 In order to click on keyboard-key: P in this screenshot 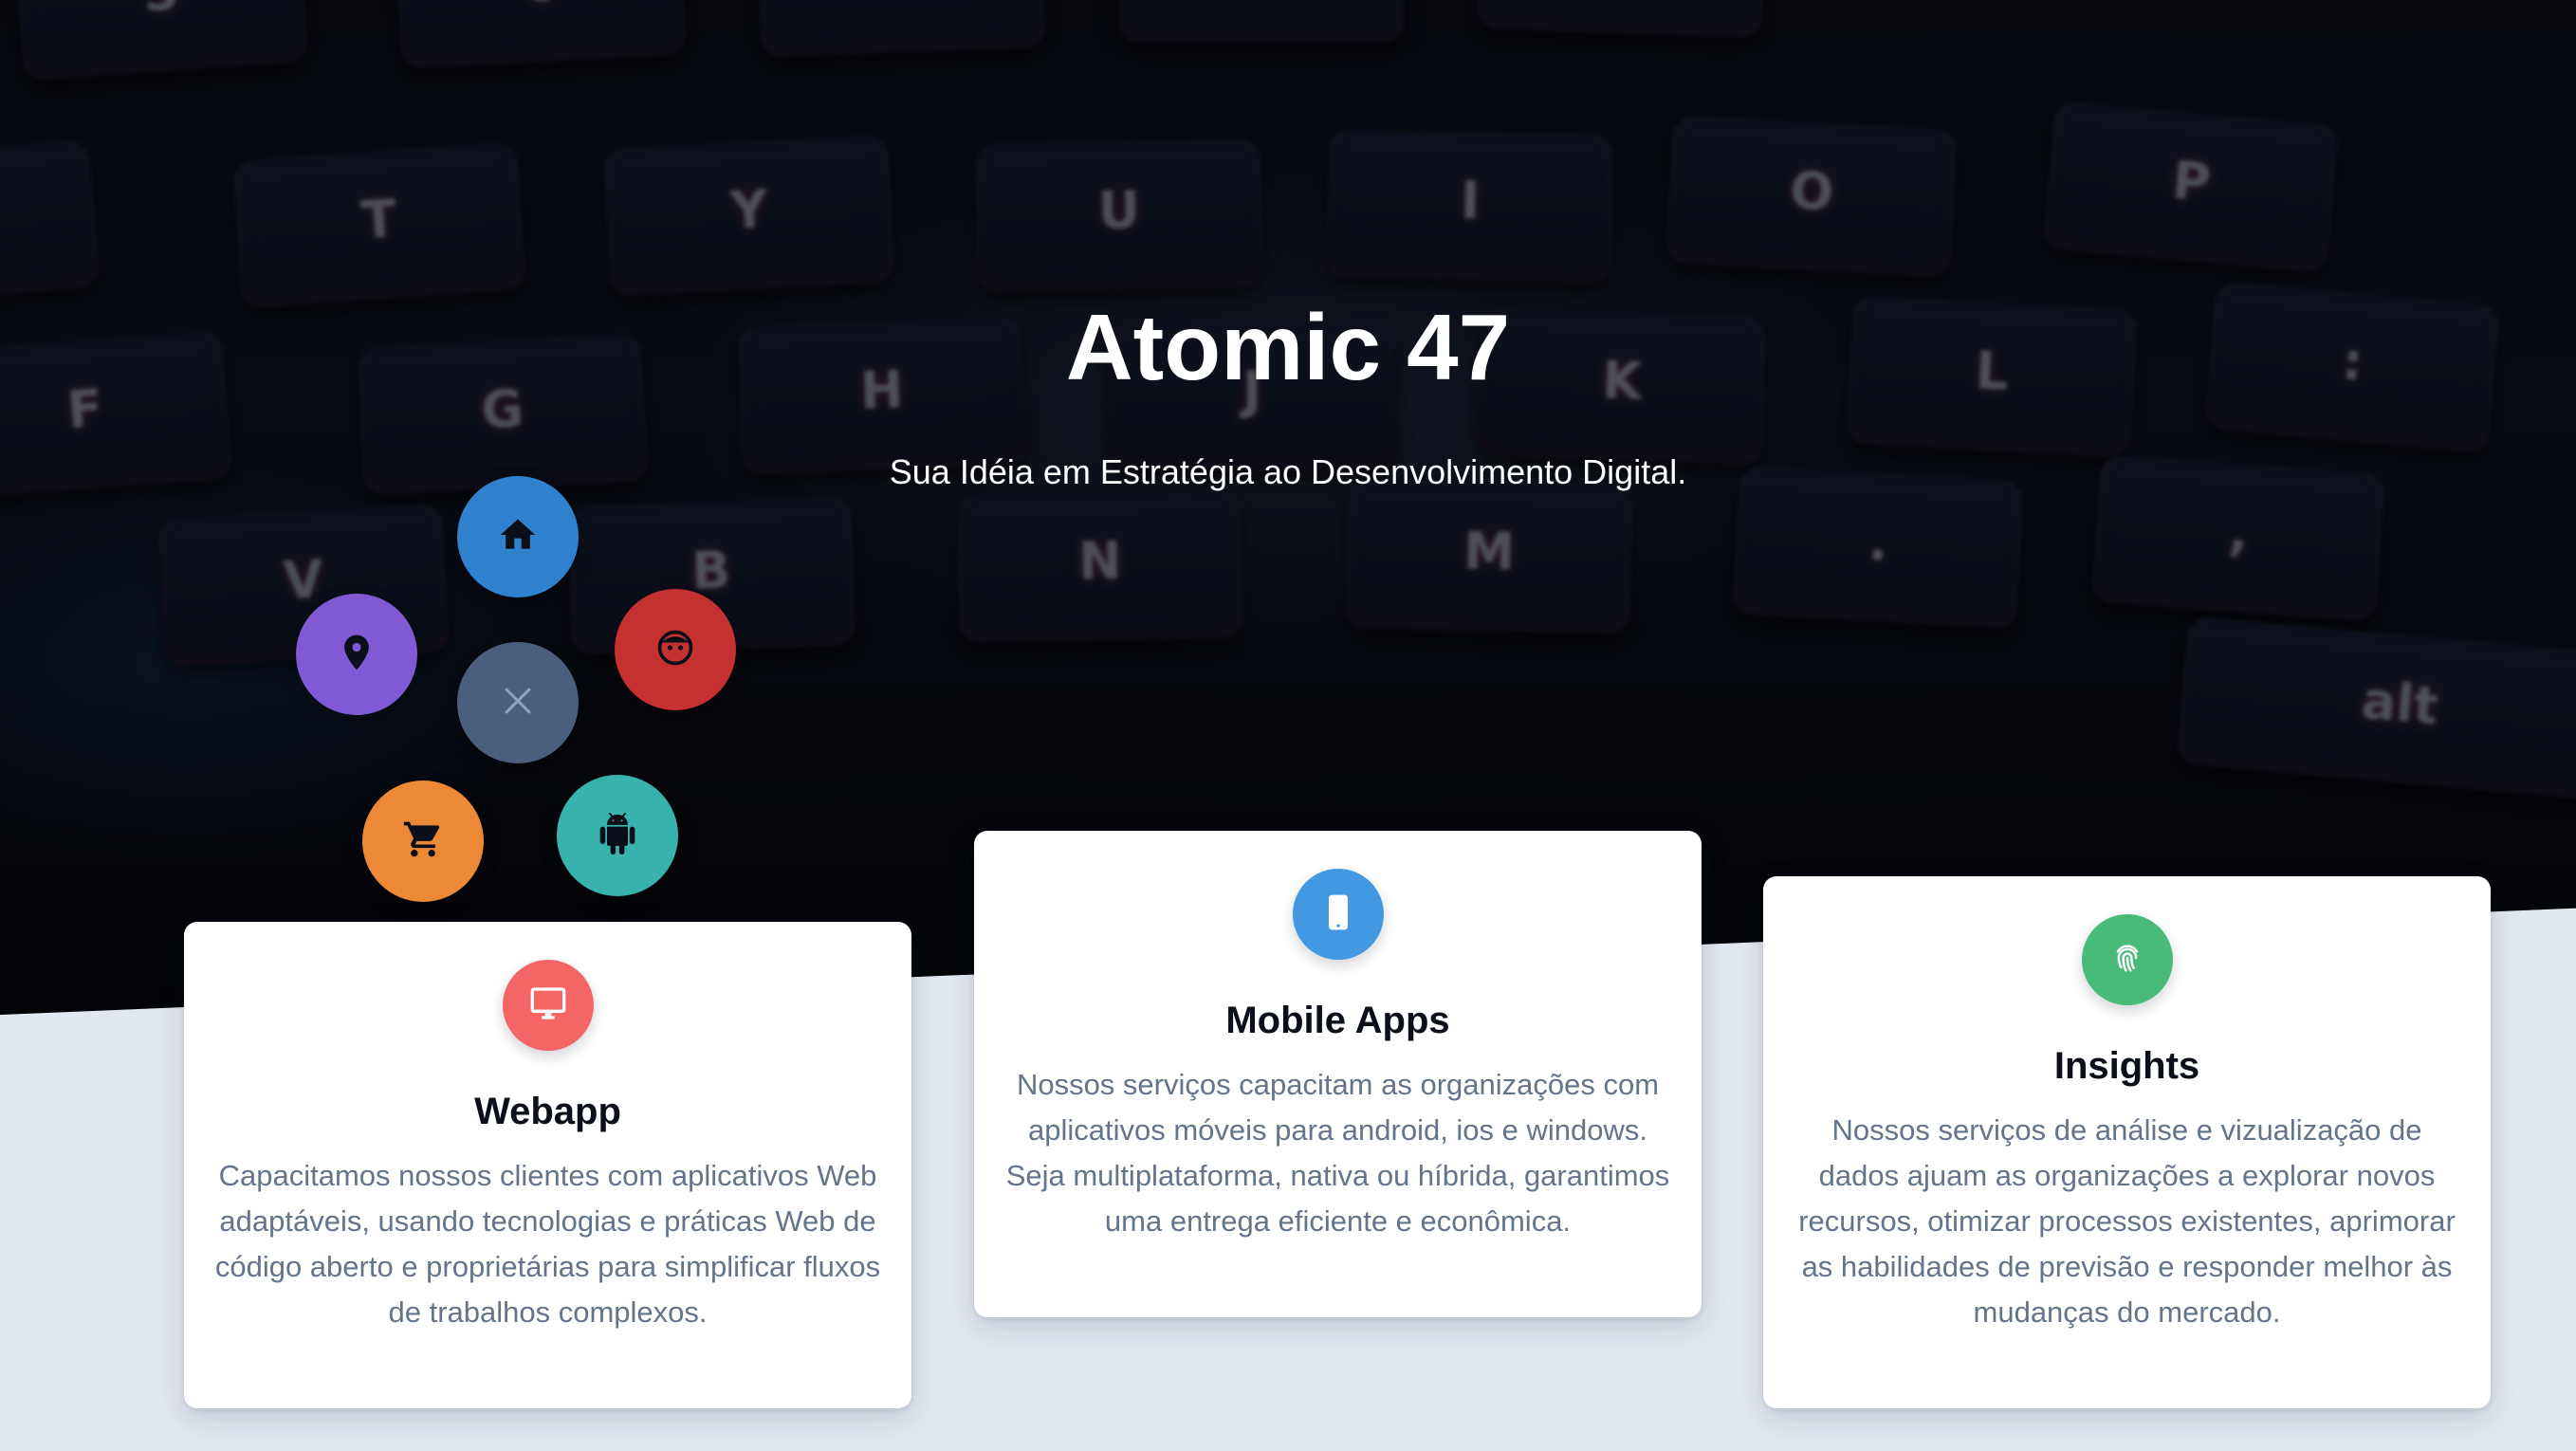, I will do `click(2191, 187)`.